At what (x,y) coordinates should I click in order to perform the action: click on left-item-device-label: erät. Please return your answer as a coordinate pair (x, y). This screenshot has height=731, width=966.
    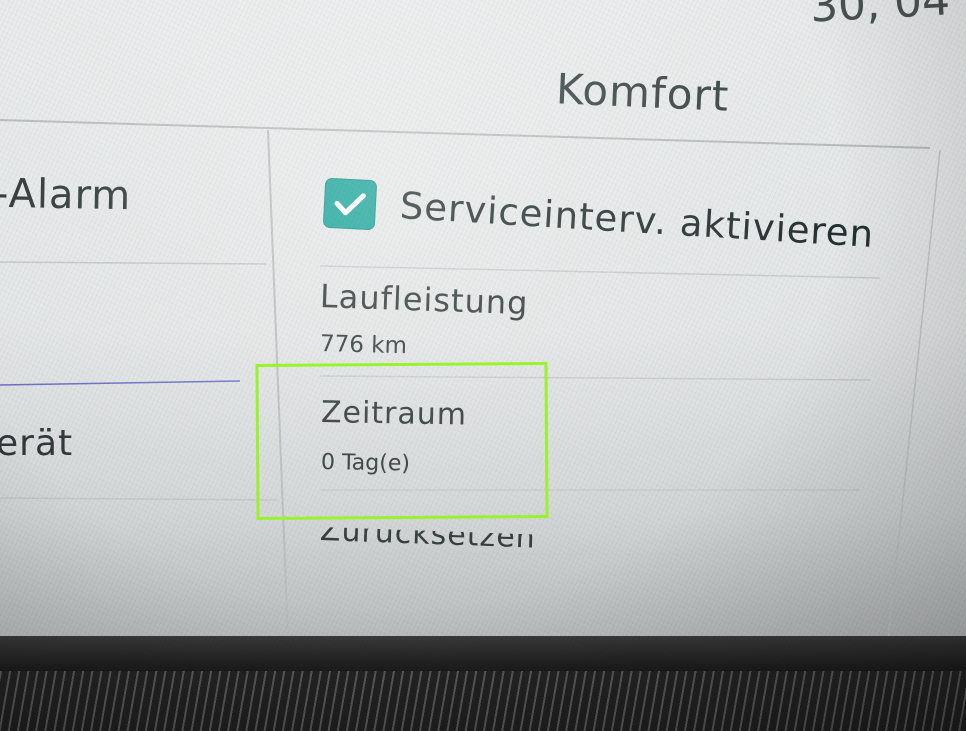
    Looking at the image, I should click on (37, 443).